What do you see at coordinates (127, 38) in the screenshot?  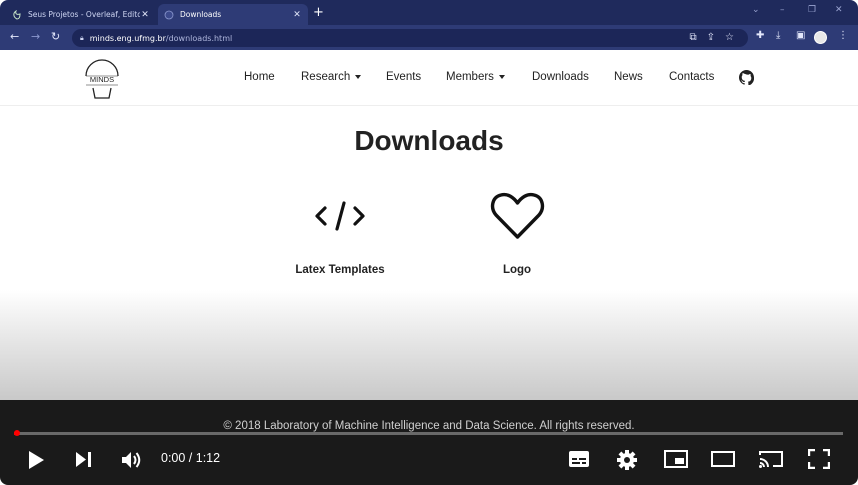 I see `url-host: minds.eng.ufmg.br` at bounding box center [127, 38].